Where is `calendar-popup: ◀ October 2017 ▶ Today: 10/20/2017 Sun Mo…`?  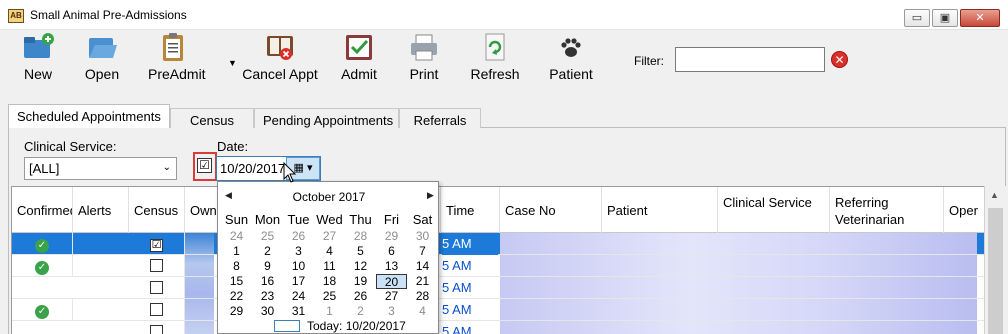 calendar-popup: ◀ October 2017 ▶ Today: 10/20/2017 Sun Mo… is located at coordinates (328, 257).